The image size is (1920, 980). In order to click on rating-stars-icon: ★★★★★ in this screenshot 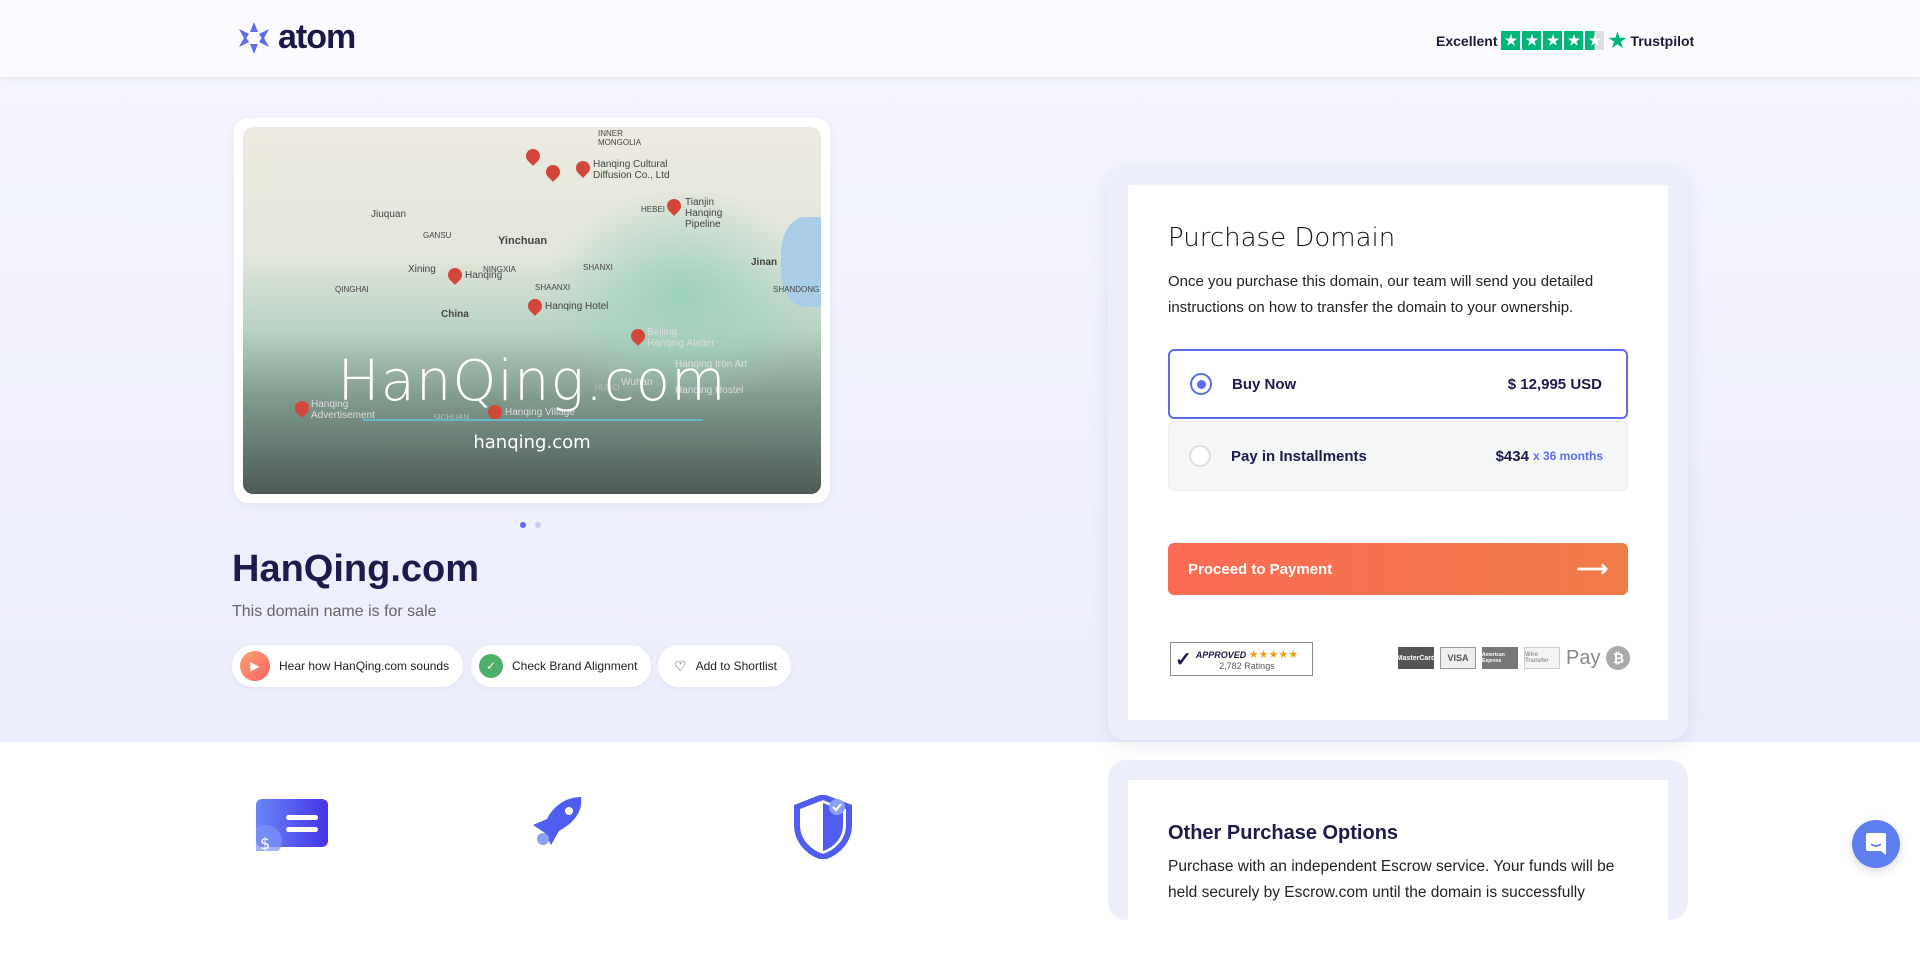, I will do `click(1273, 654)`.